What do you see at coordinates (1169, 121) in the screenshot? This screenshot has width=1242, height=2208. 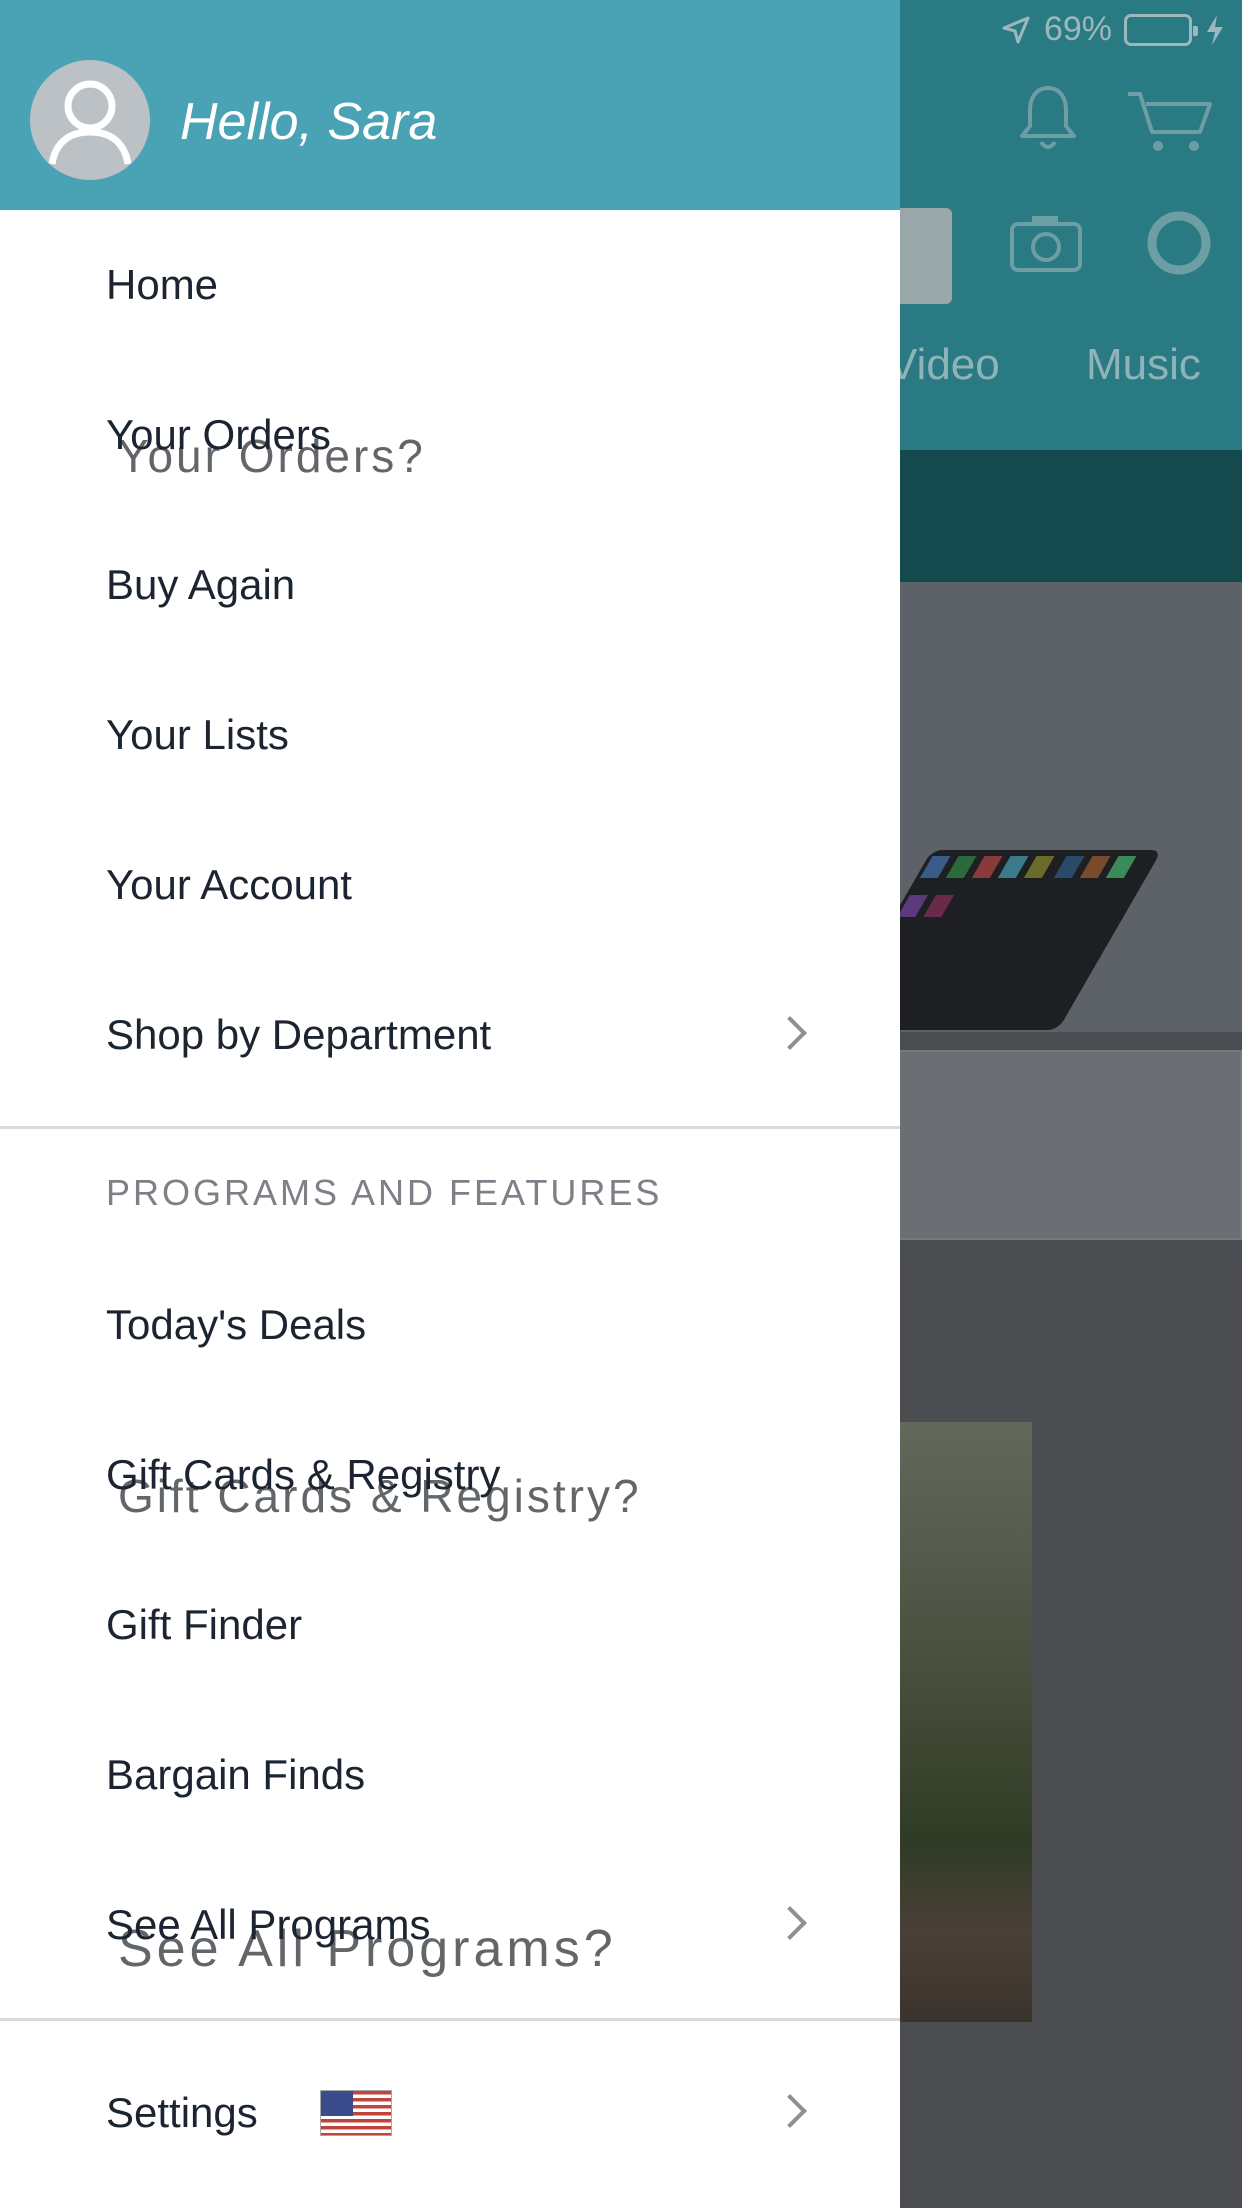 I see `cart-icon` at bounding box center [1169, 121].